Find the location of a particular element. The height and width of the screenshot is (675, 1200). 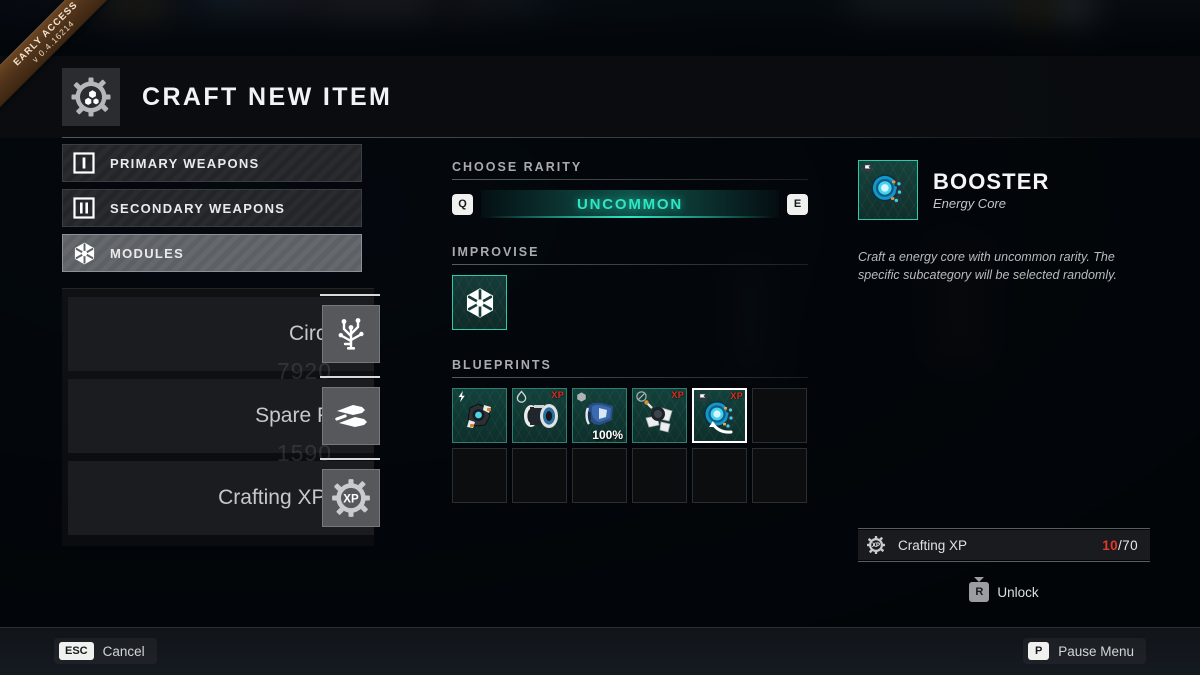

rarity-prev-key: Q is located at coordinates (462, 204).